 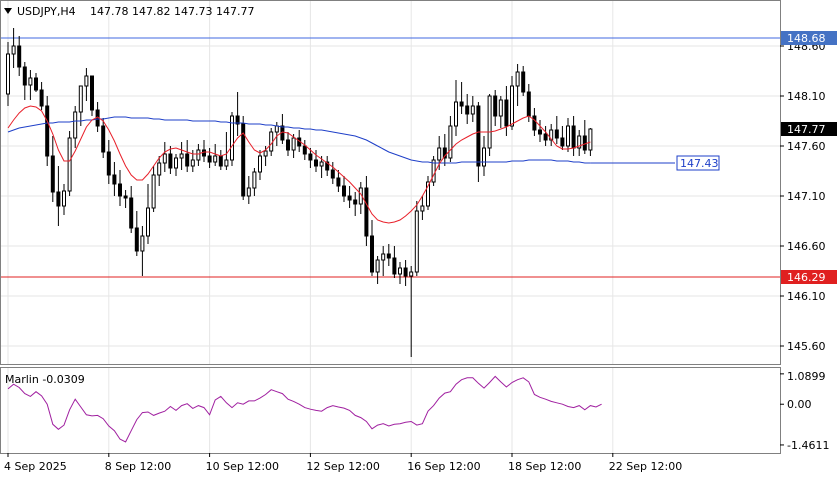 I want to click on ohlc-values: 147.78 147.82 147.73 147.77, so click(x=172, y=11).